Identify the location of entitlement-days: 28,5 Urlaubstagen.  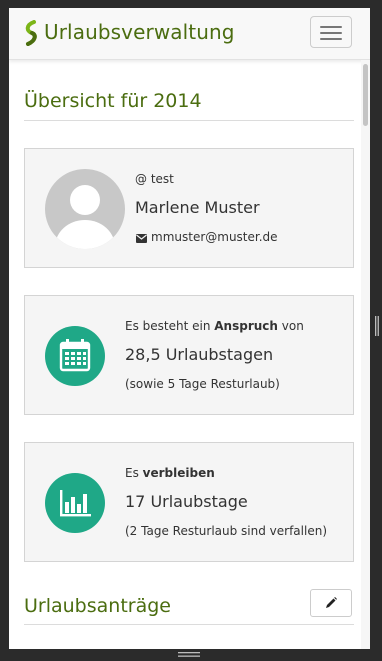
(199, 354).